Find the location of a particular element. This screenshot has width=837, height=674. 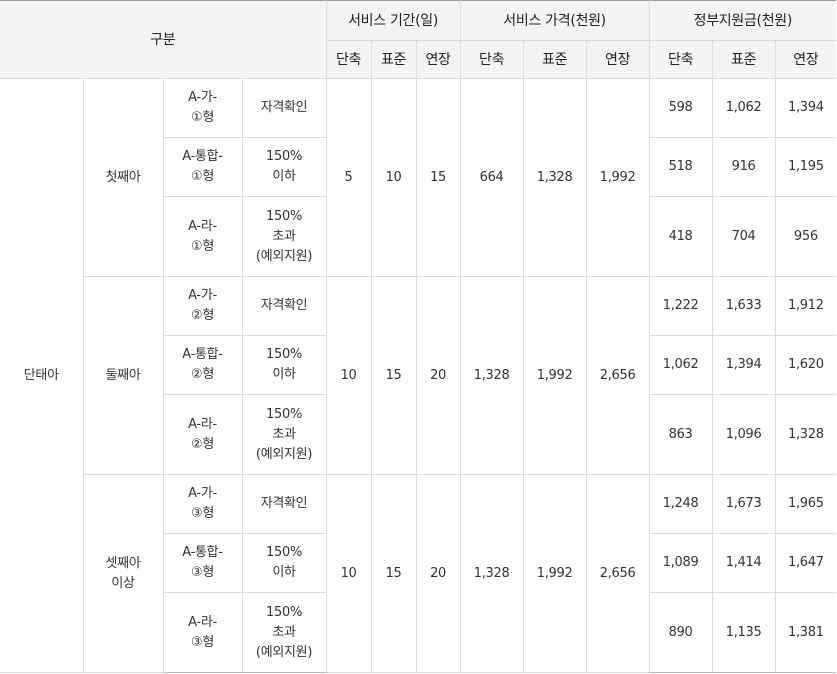

subsidy-extended: 1,381 is located at coordinates (805, 632).